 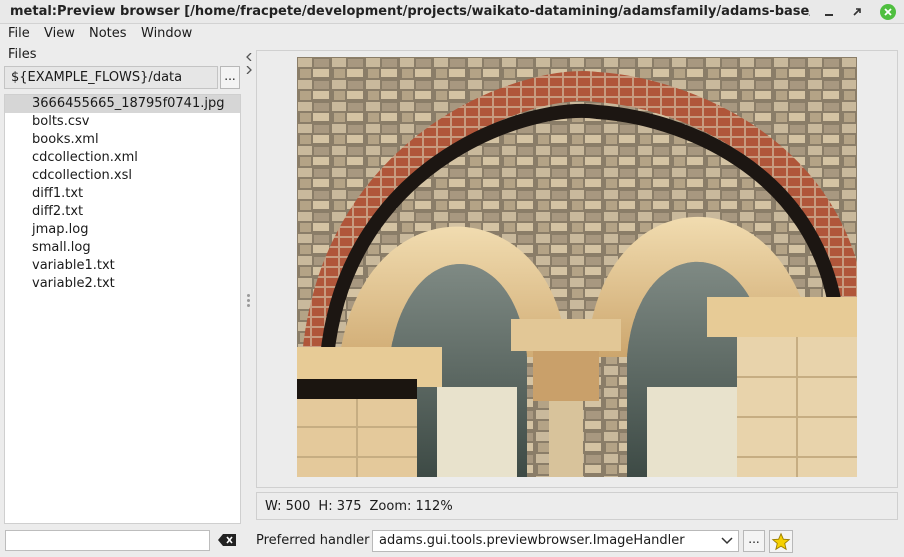 I want to click on list-item: books.xml, so click(x=122, y=140).